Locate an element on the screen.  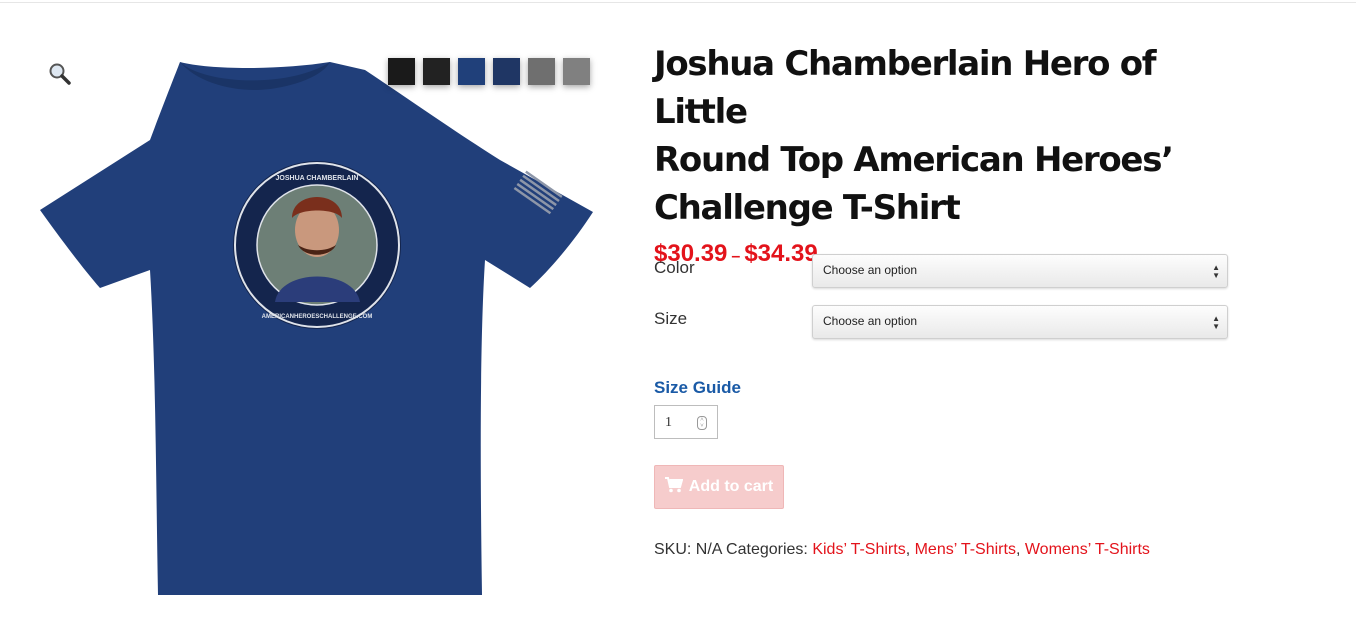
stepper-arrows-icon: ˄ ˅ is located at coordinates (702, 423).